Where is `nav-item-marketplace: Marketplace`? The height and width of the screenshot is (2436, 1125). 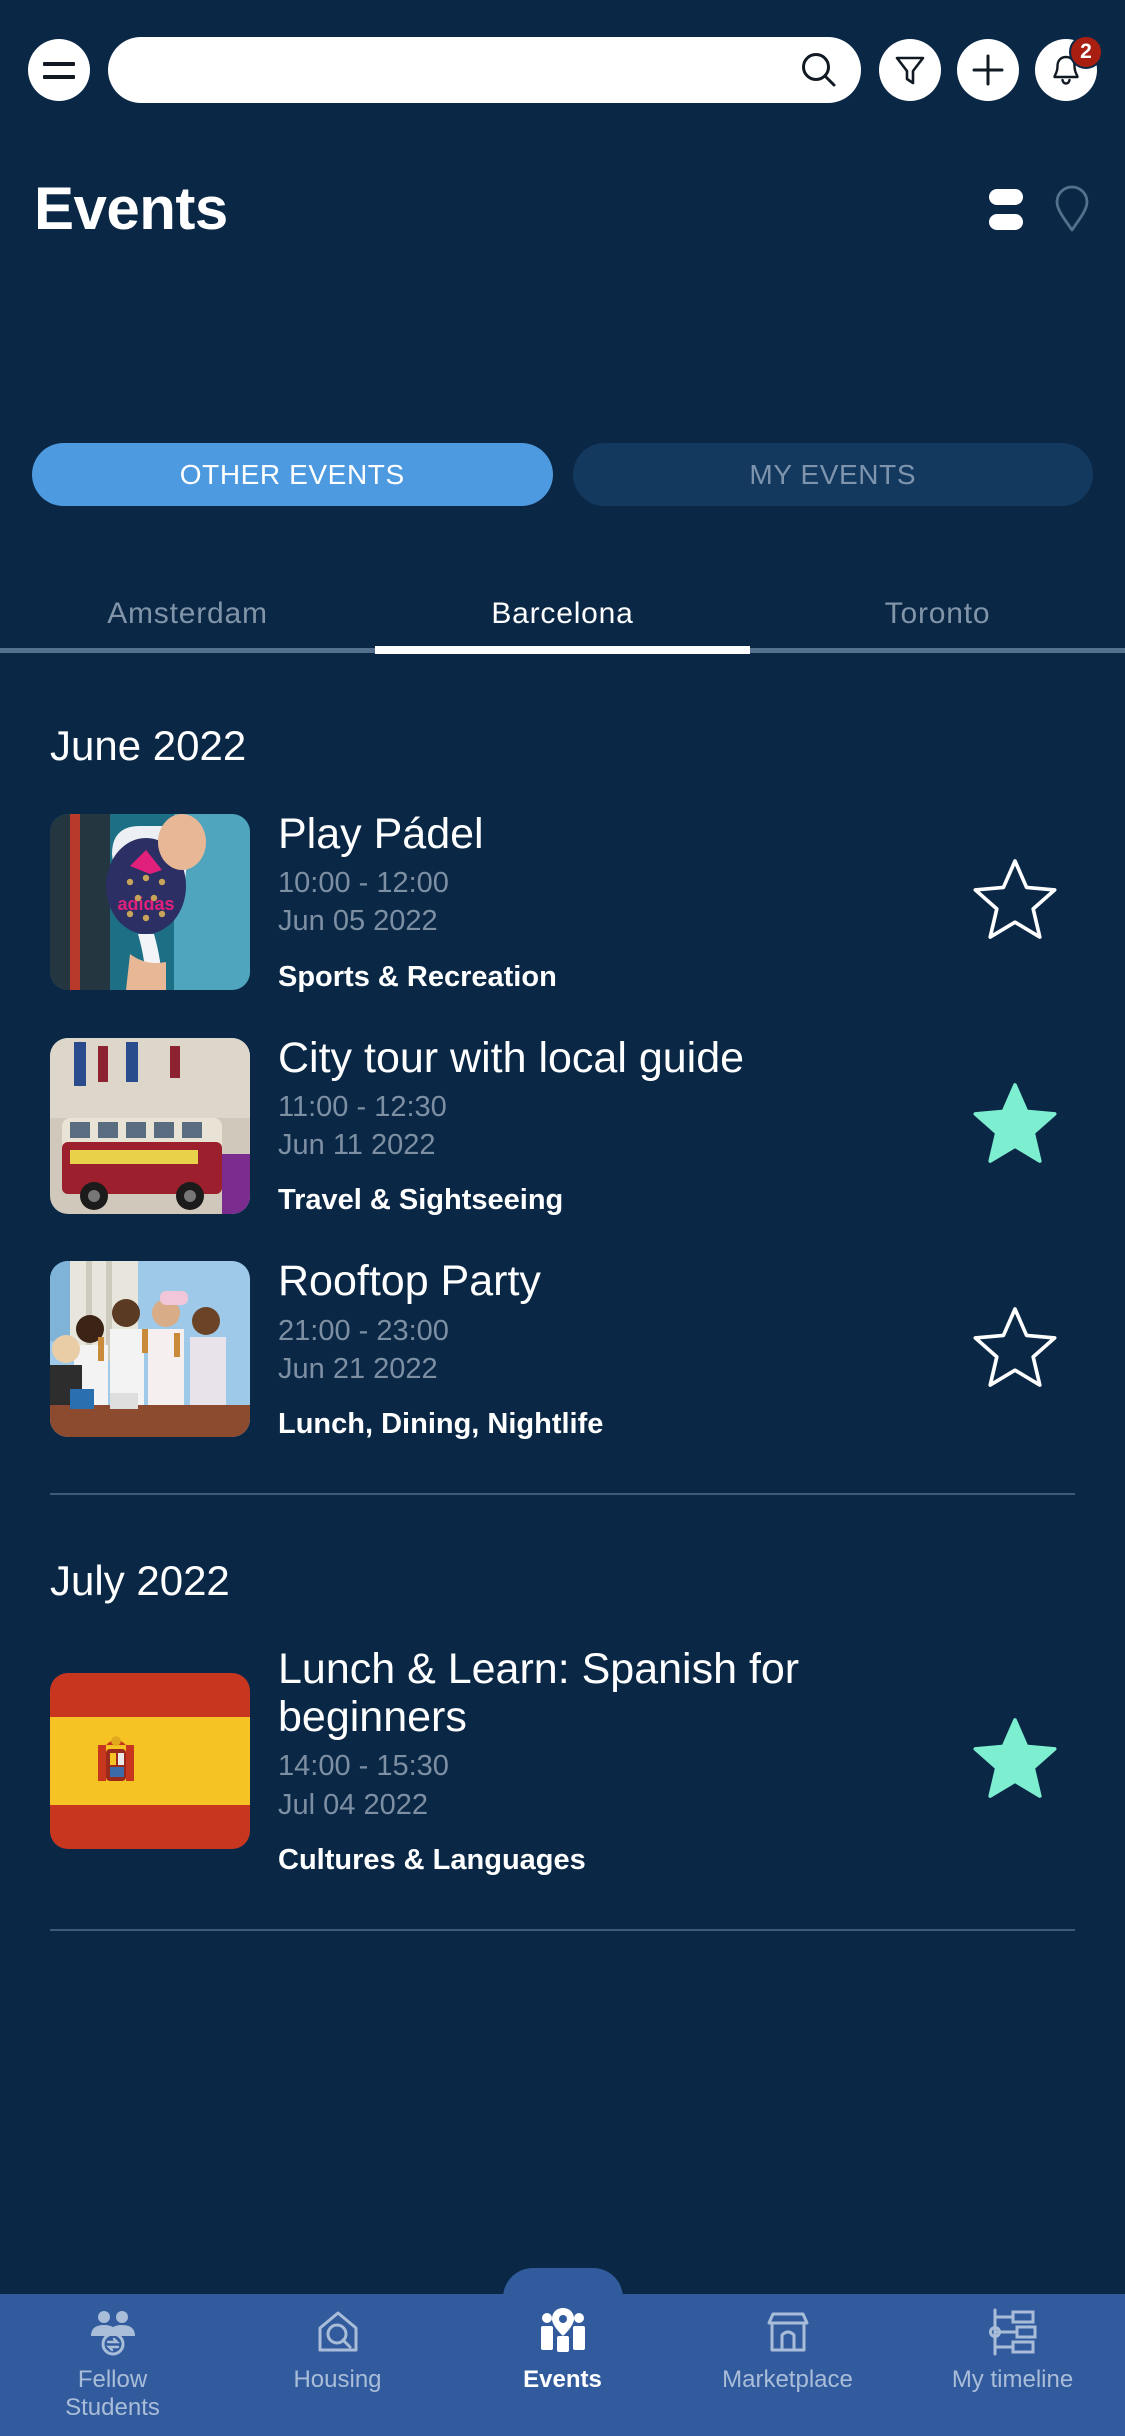 nav-item-marketplace: Marketplace is located at coordinates (787, 2344).